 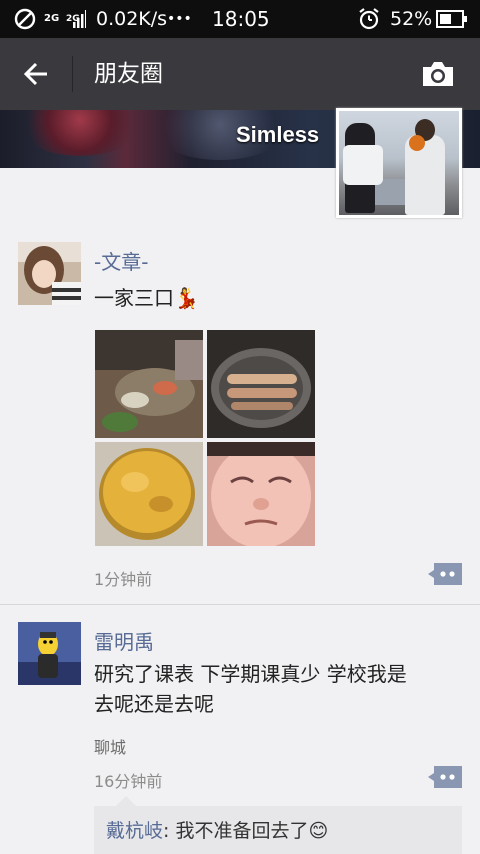 What do you see at coordinates (126, 801) in the screenshot?
I see `comment-box-arrow` at bounding box center [126, 801].